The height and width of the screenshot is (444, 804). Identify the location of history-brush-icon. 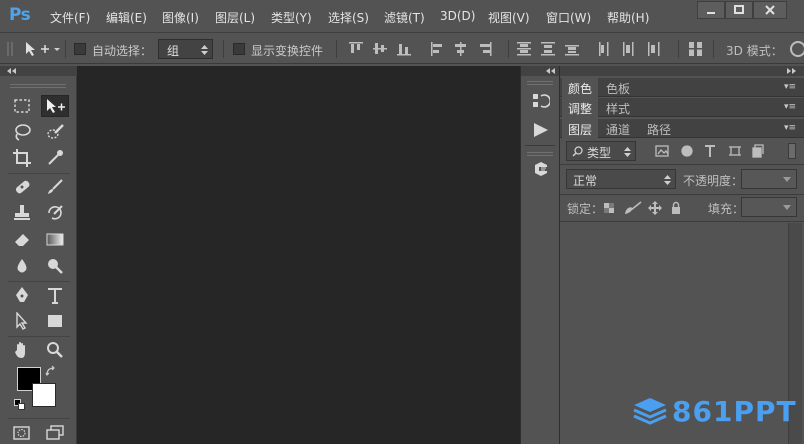
(55, 212).